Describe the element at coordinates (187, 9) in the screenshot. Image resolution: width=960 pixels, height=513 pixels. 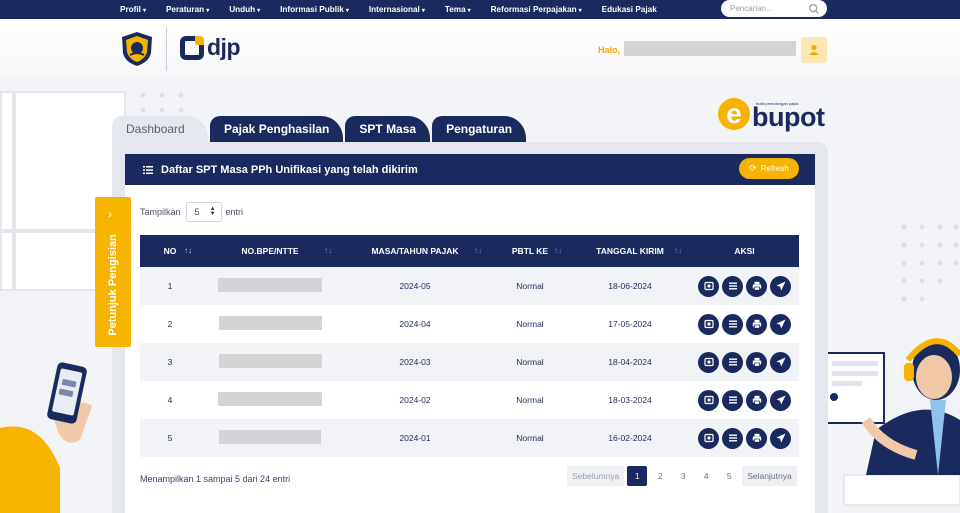
I see `nav-item-peraturan: Peraturan ▾` at that location.